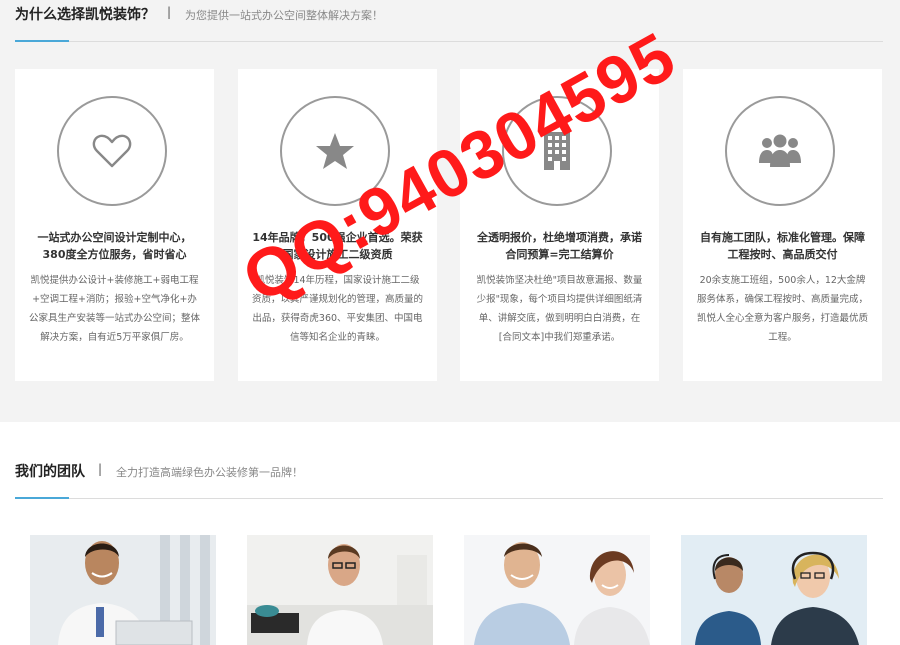  I want to click on card-title: 自有施工团队，标准化管理。保障工程按时、高品质交付, so click(782, 246).